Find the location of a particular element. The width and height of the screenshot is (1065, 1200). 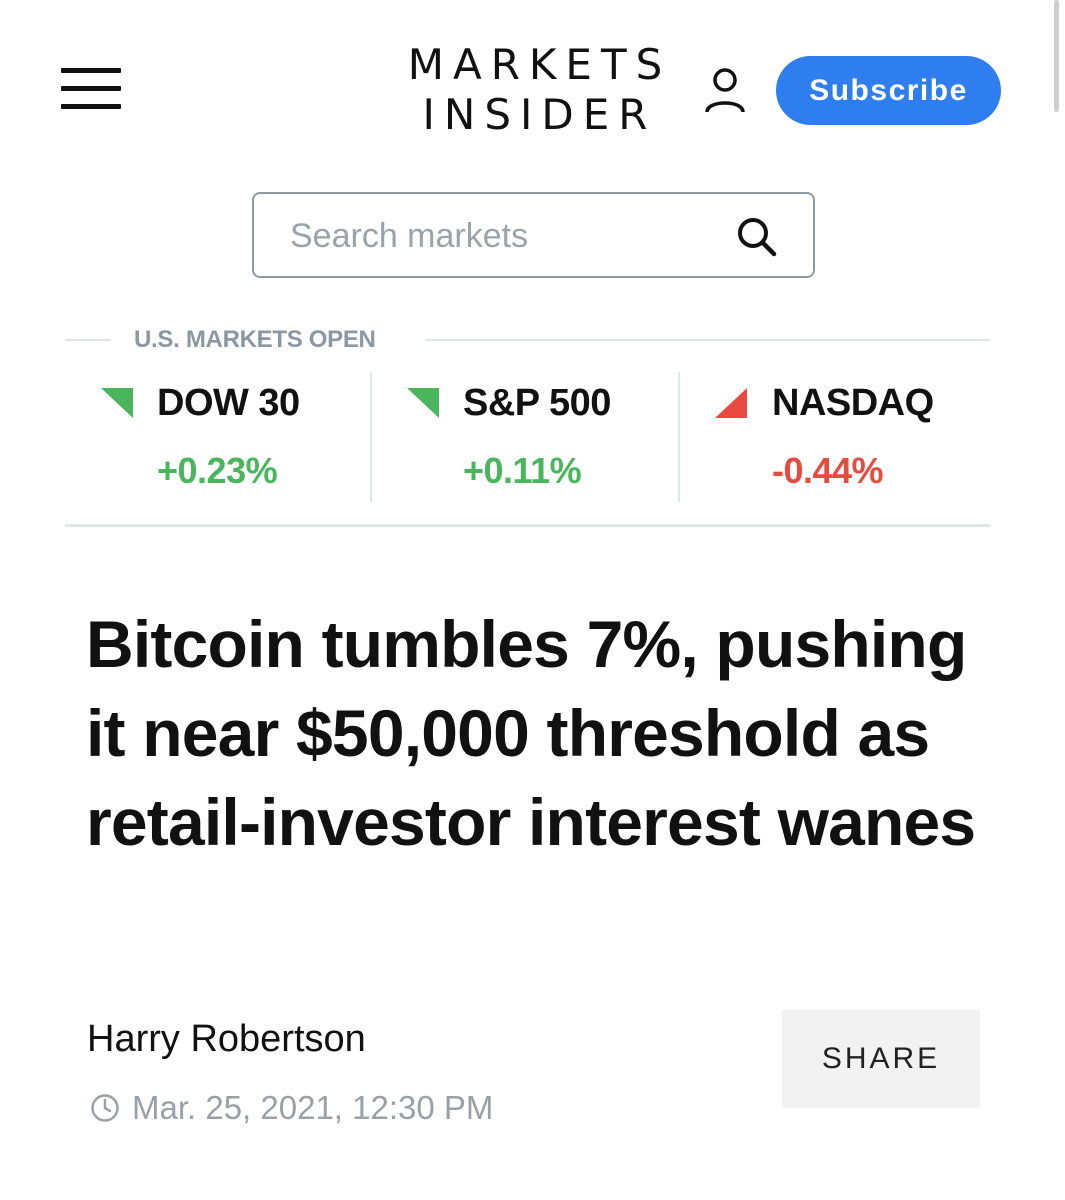

user-account-icon is located at coordinates (725, 91).